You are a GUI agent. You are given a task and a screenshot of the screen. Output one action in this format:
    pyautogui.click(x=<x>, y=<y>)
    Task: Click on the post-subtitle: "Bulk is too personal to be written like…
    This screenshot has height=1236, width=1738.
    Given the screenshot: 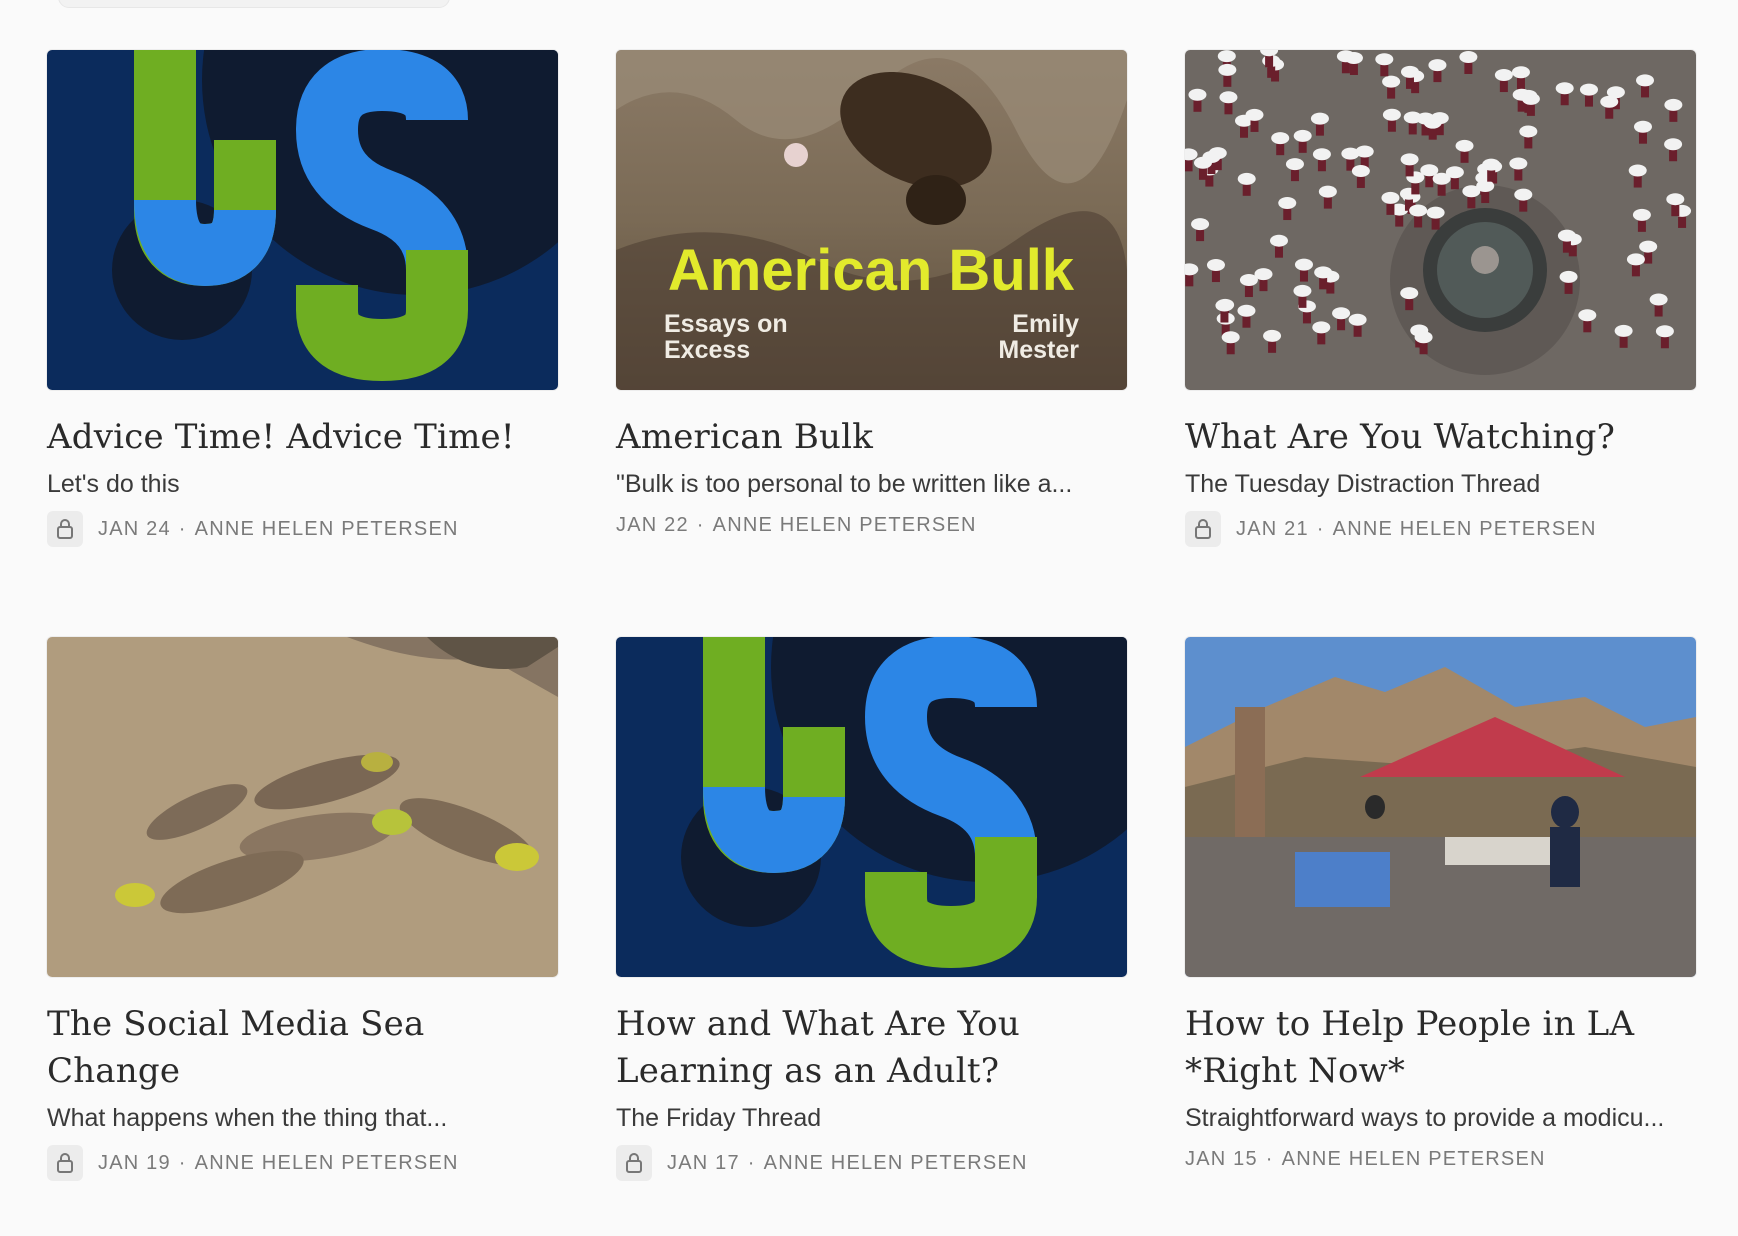 What is the action you would take?
    pyautogui.click(x=844, y=484)
    